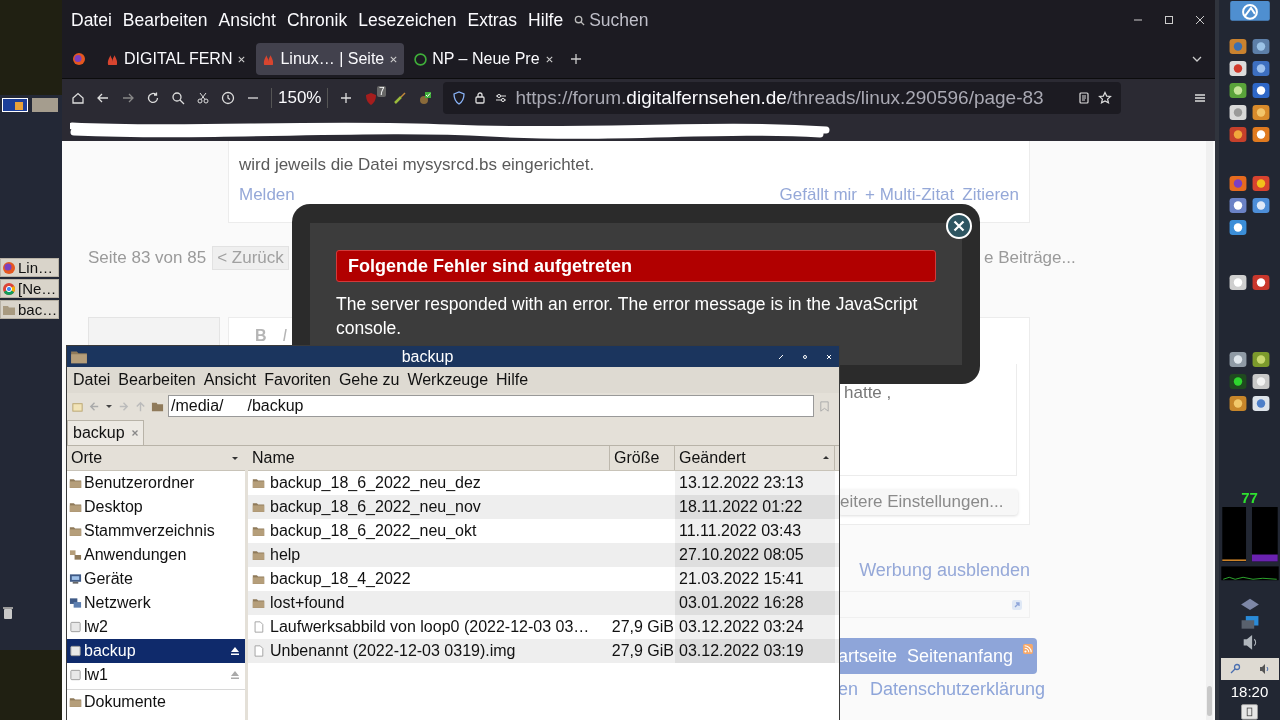  I want to click on file-name-cell: backup_18_6_2022_neu_okt, so click(429, 531).